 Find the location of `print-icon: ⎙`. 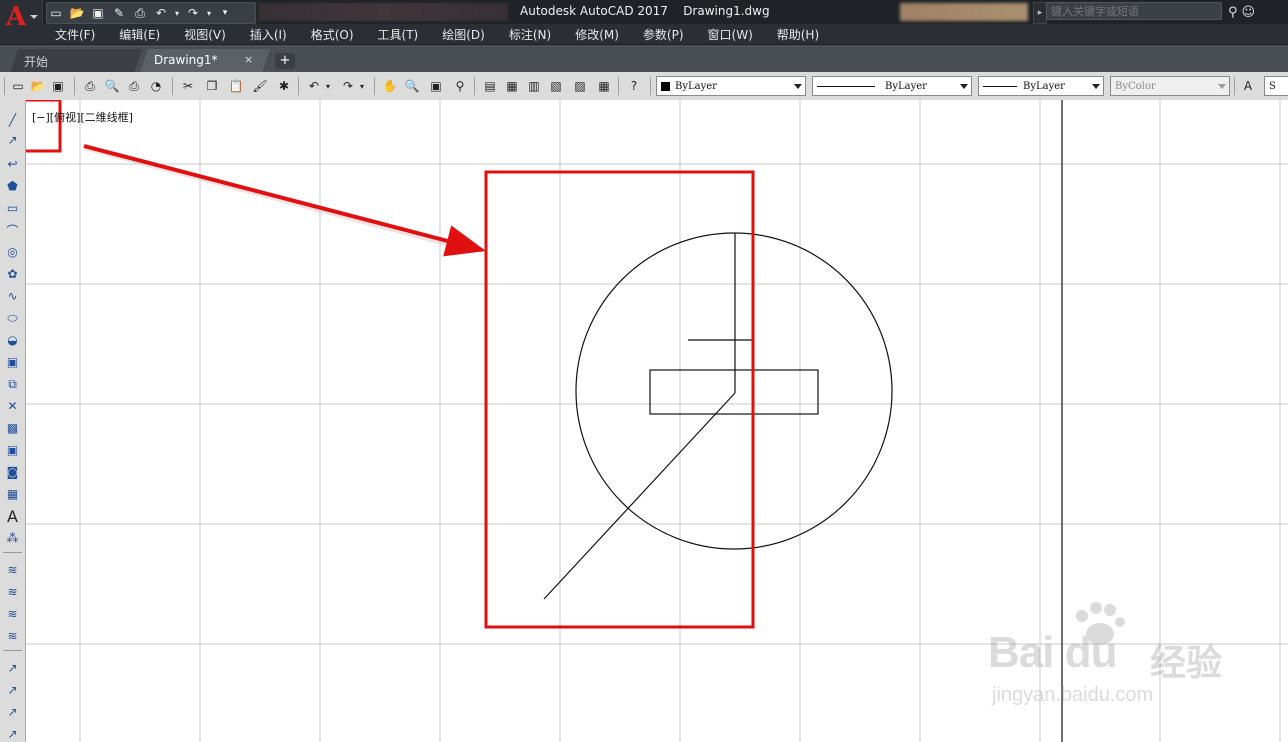

print-icon: ⎙ is located at coordinates (140, 13).